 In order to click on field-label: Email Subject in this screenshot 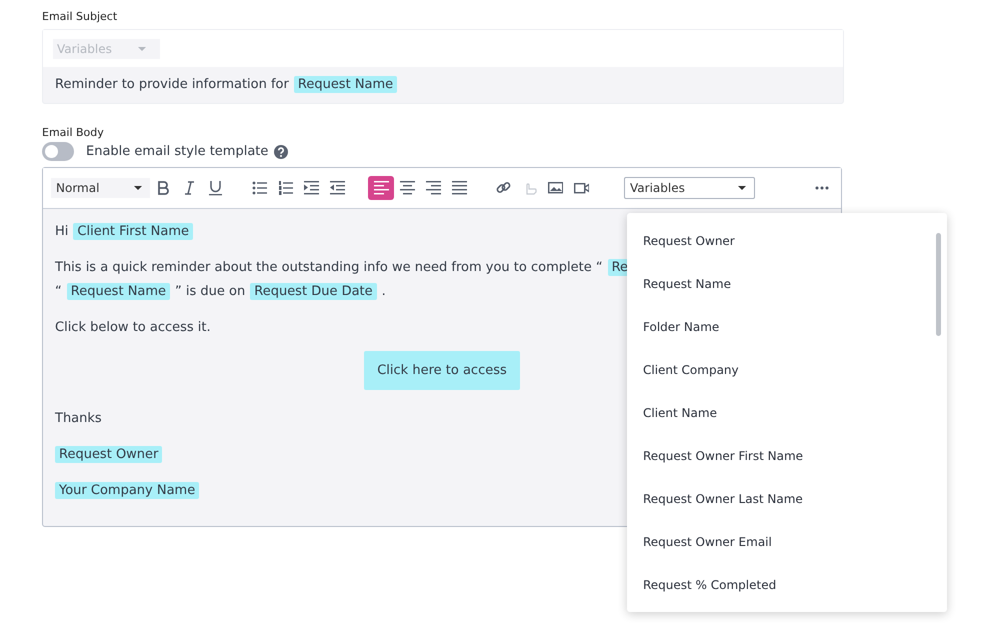, I will do `click(80, 16)`.